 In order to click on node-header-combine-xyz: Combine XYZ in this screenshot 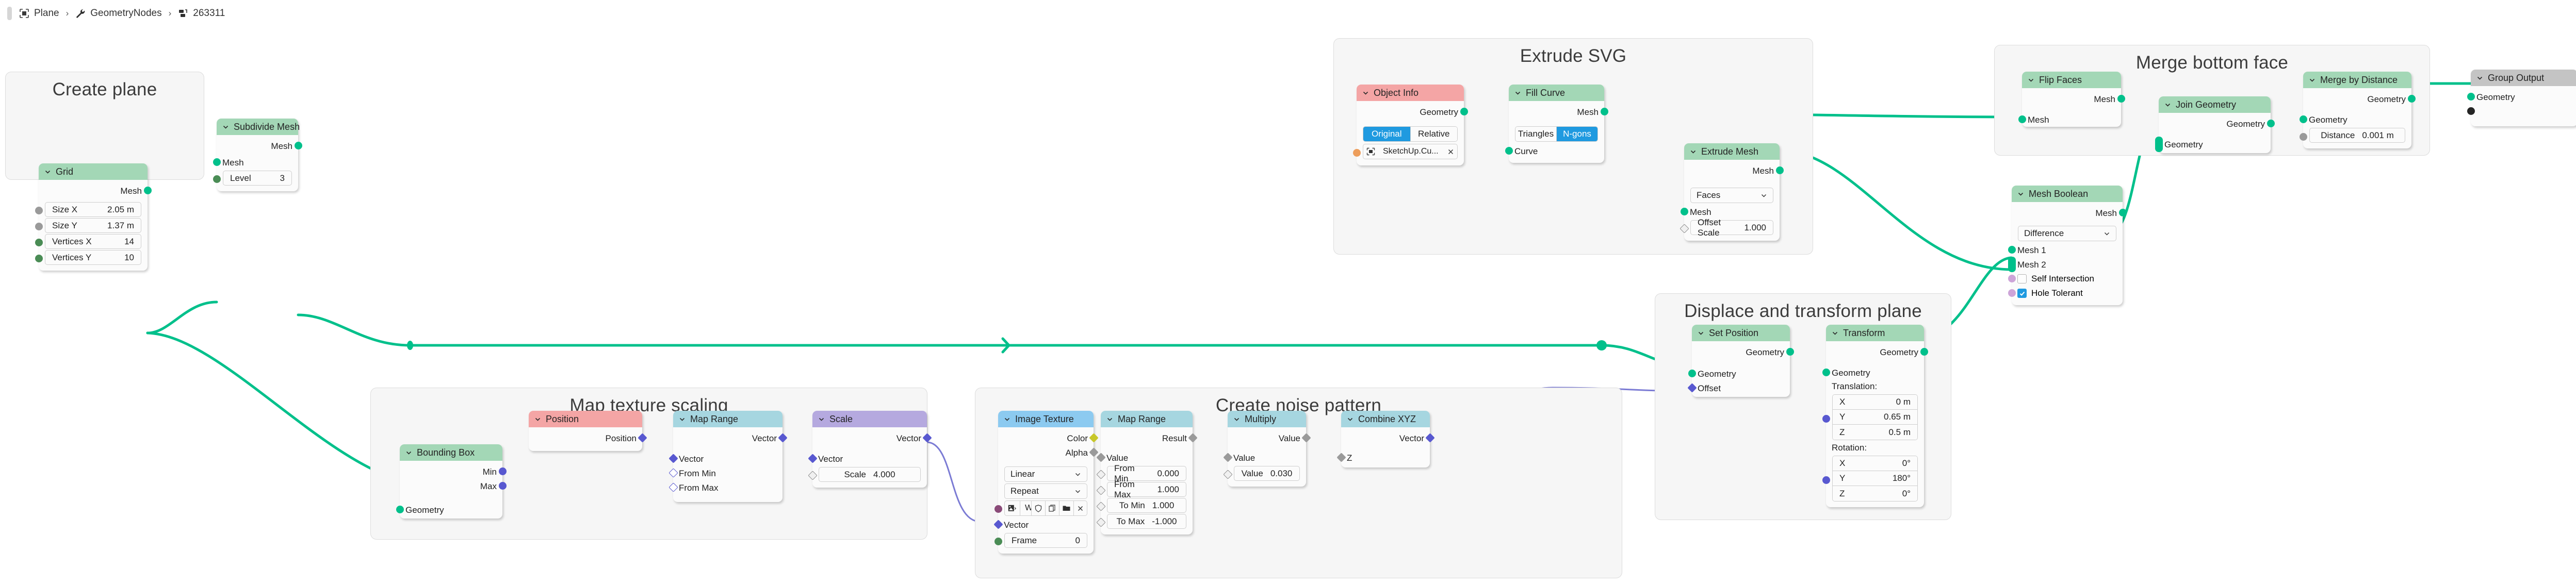, I will do `click(1385, 419)`.